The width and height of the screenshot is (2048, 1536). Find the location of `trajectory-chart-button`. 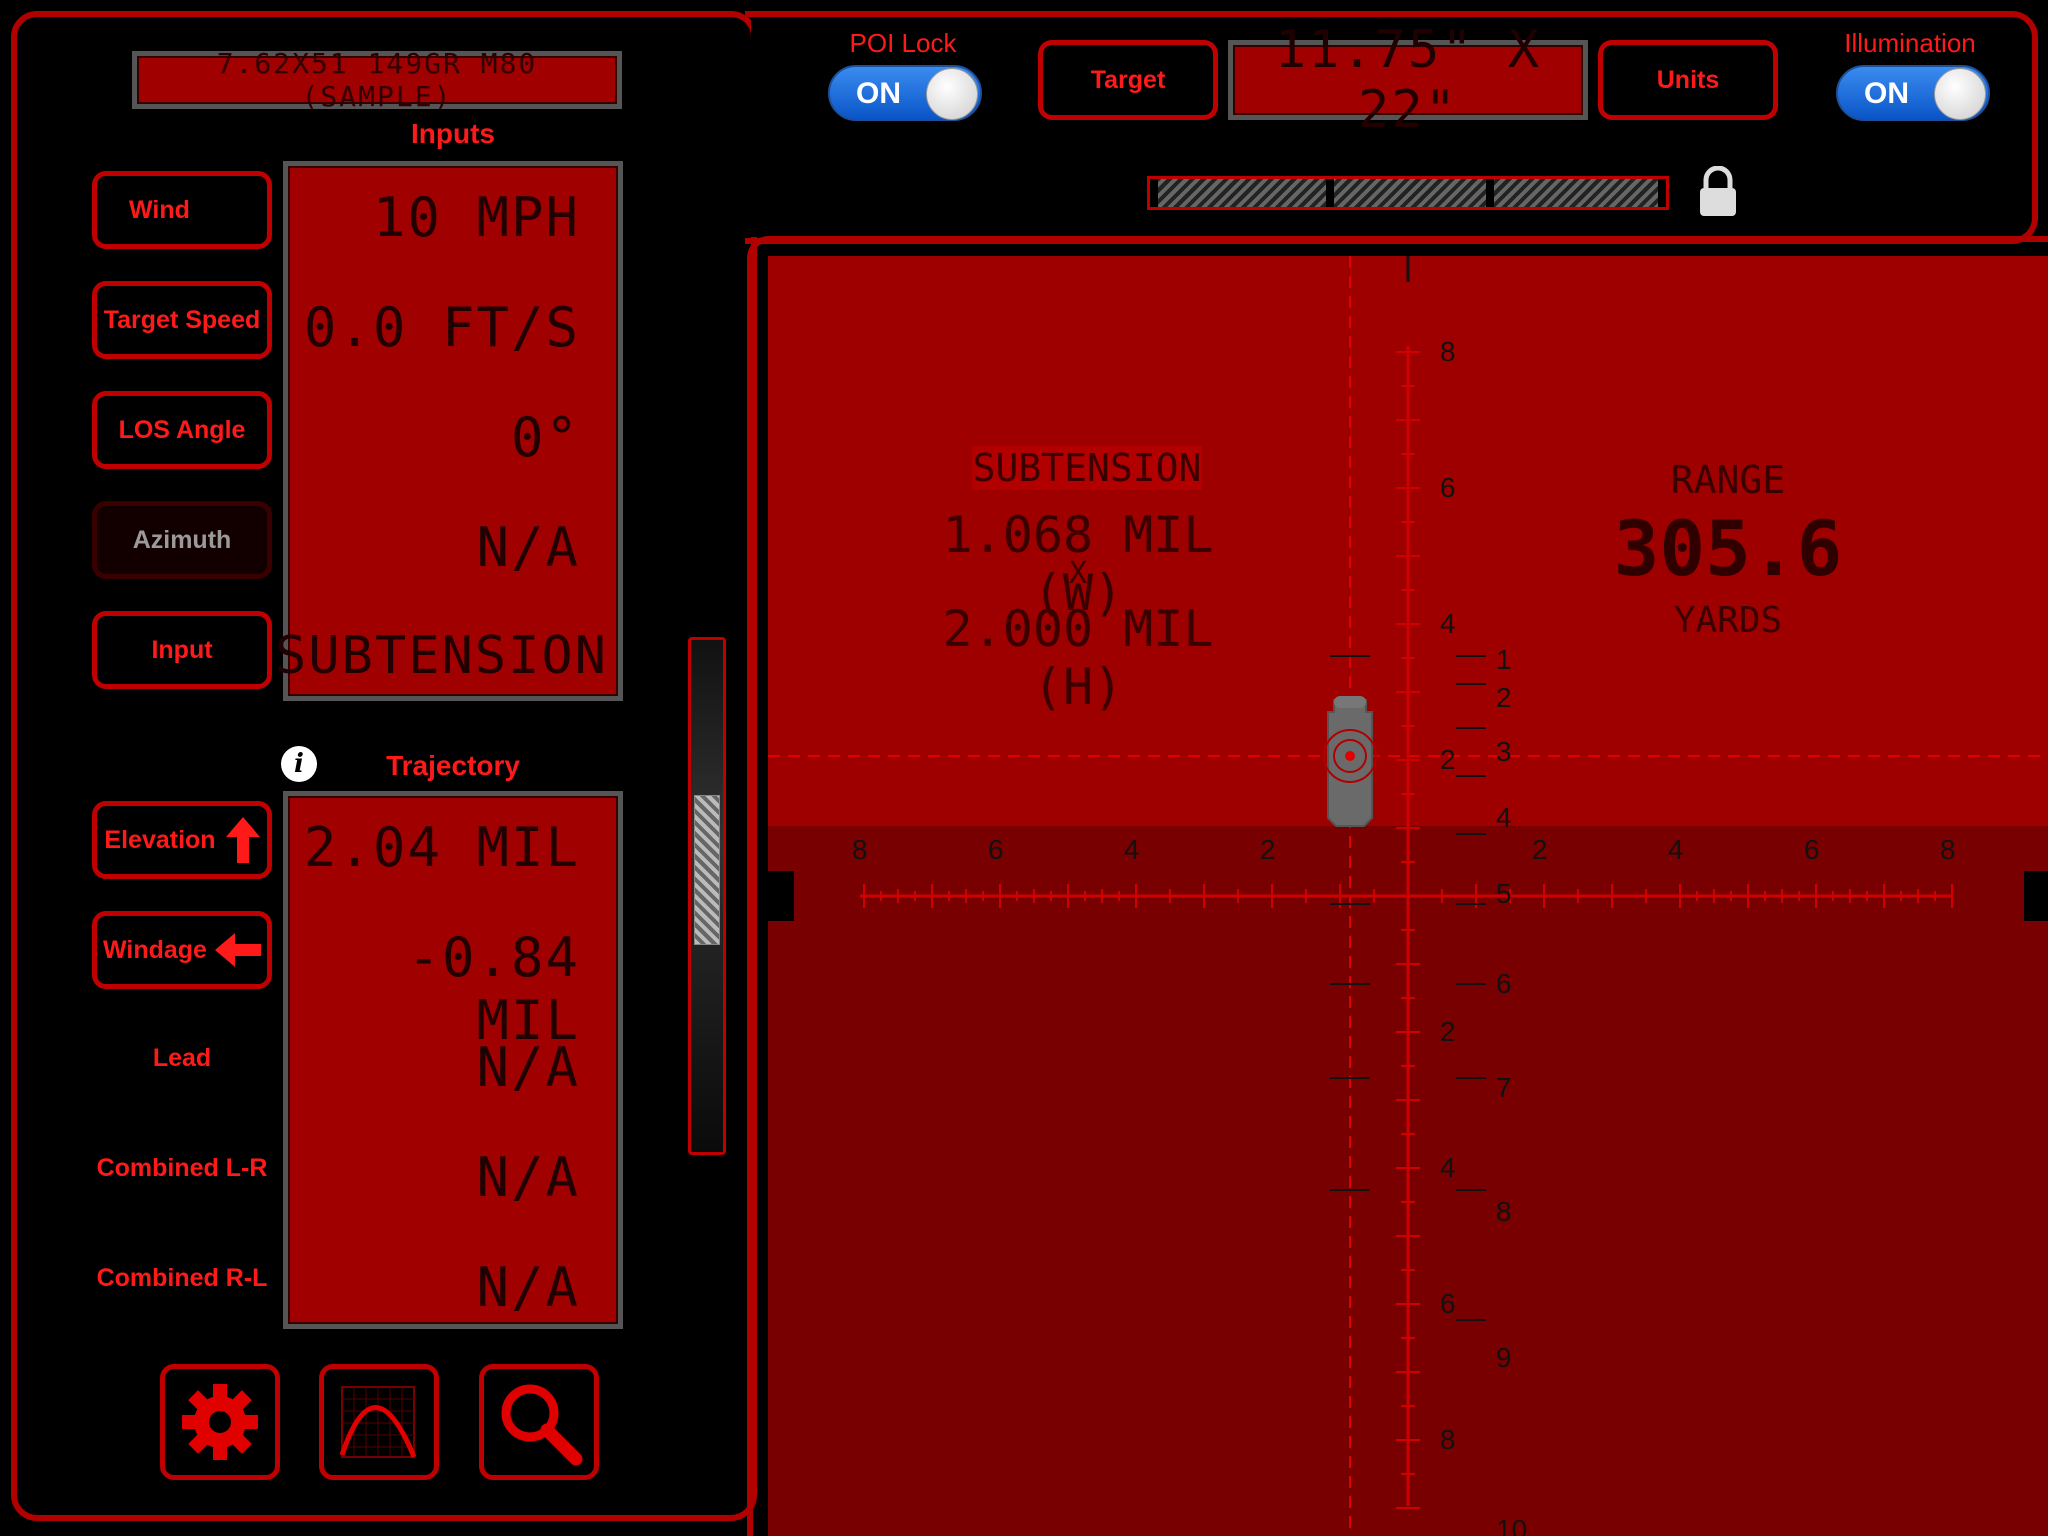

trajectory-chart-button is located at coordinates (379, 1422).